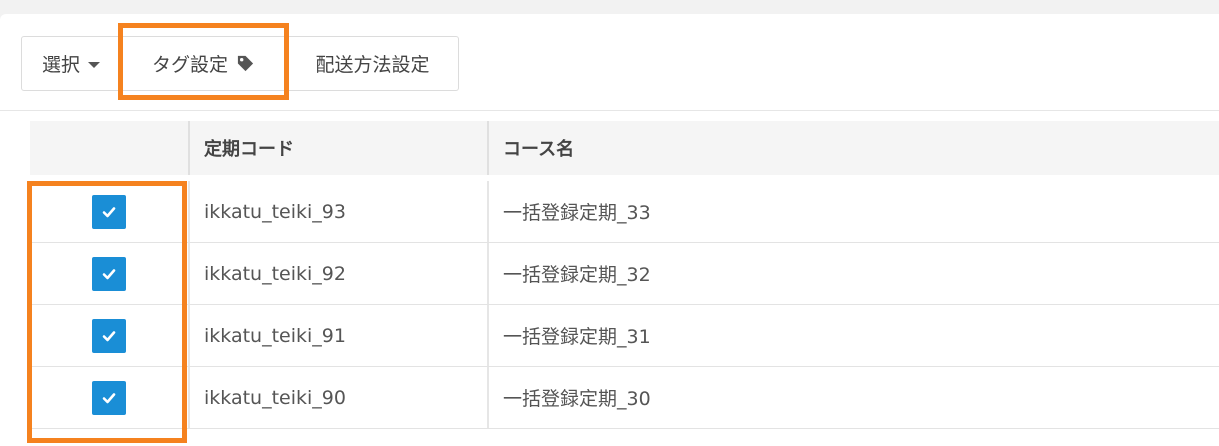  I want to click on row-code: ikkatu_teiki_92, so click(339, 273).